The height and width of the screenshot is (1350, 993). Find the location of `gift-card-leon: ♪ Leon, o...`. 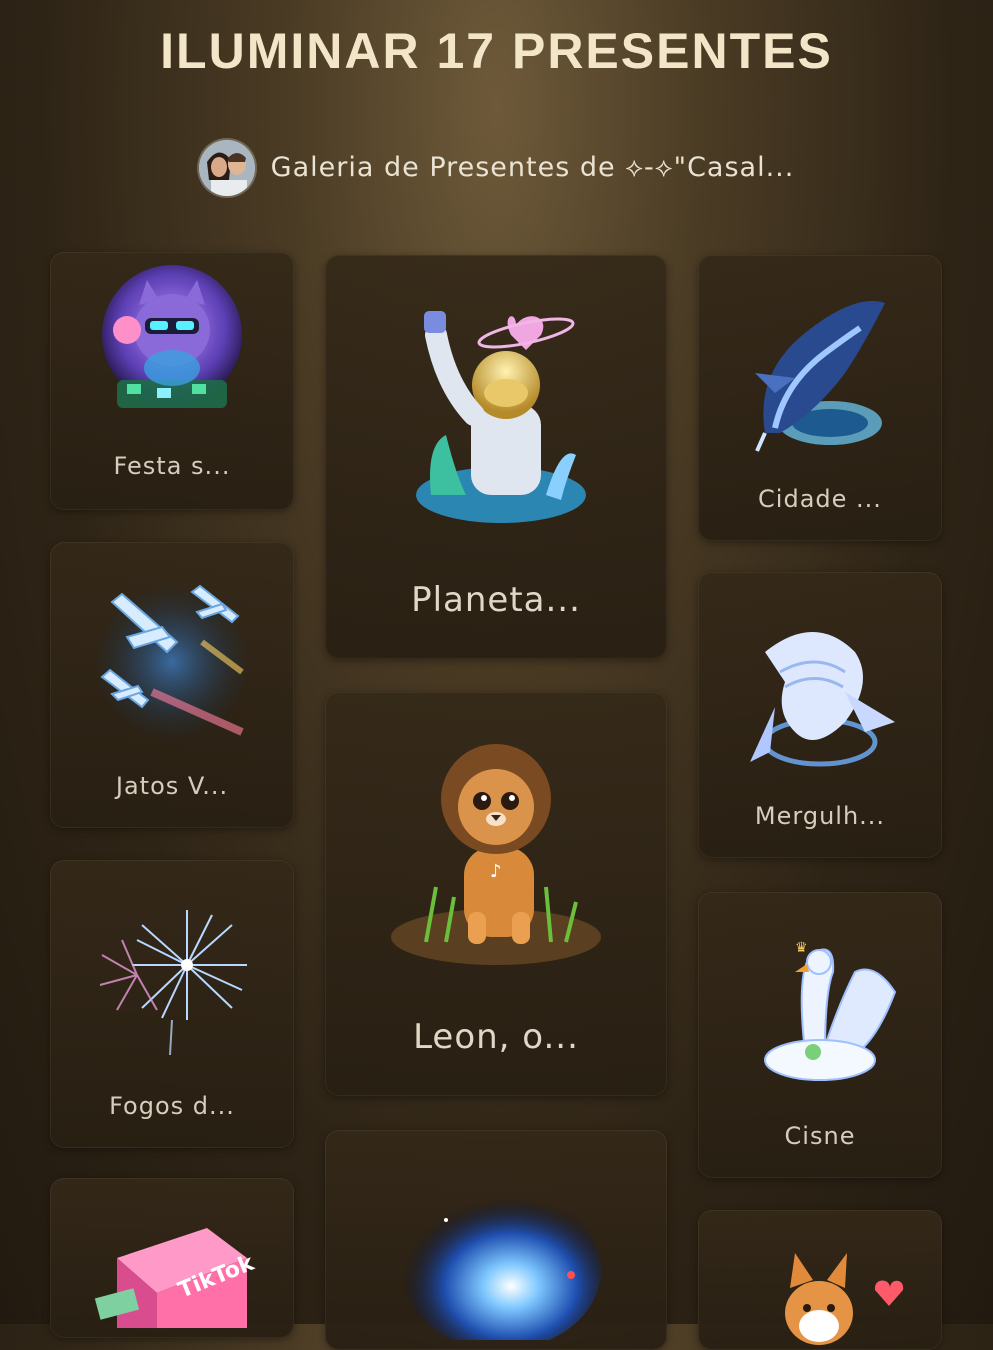

gift-card-leon: ♪ Leon, o... is located at coordinates (496, 894).